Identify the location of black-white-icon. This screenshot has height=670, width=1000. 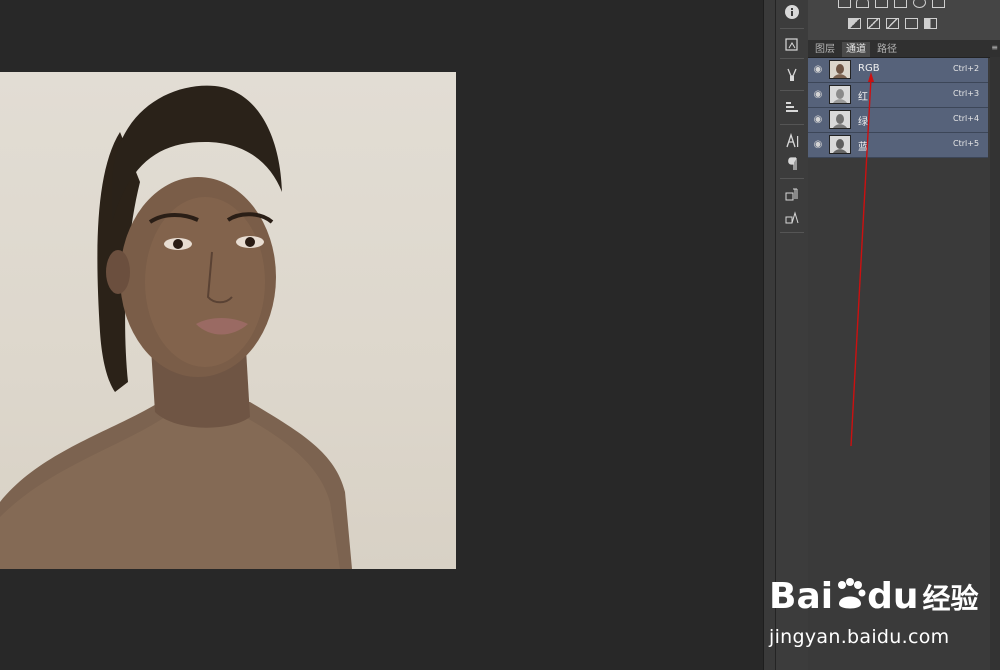
(892, 23).